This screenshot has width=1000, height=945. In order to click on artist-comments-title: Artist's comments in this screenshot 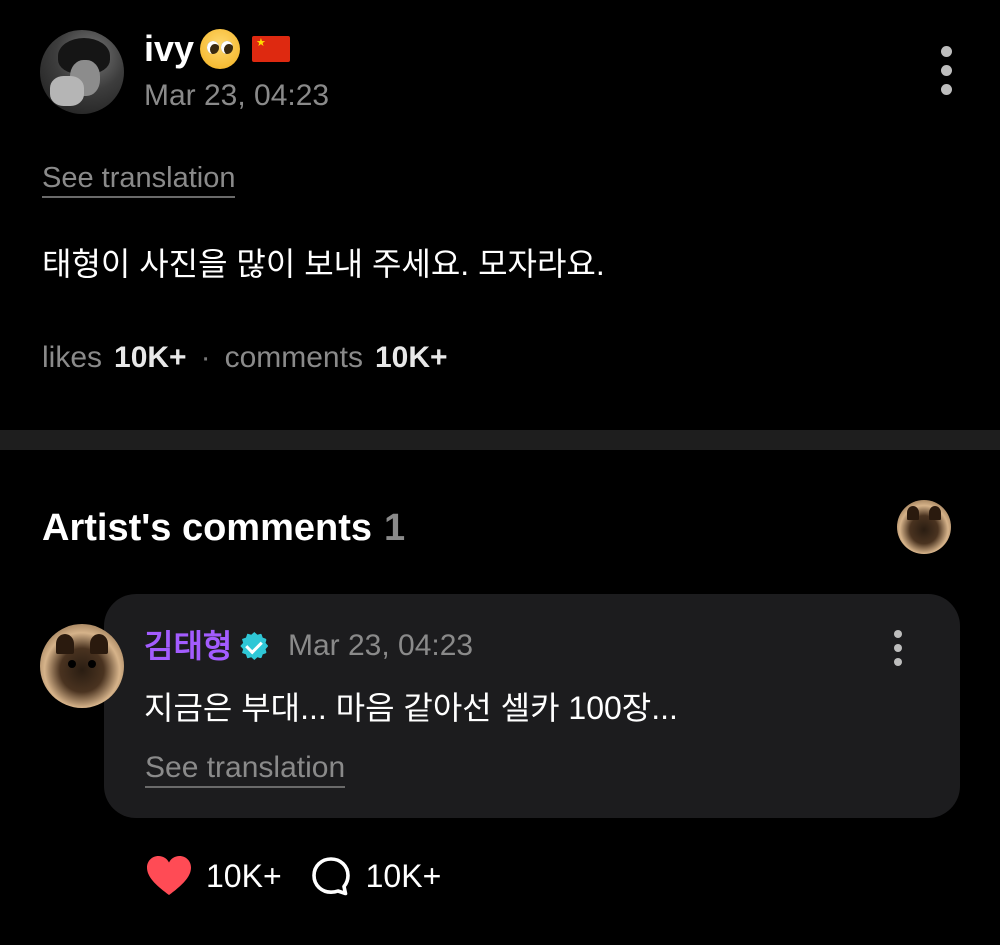, I will do `click(207, 528)`.